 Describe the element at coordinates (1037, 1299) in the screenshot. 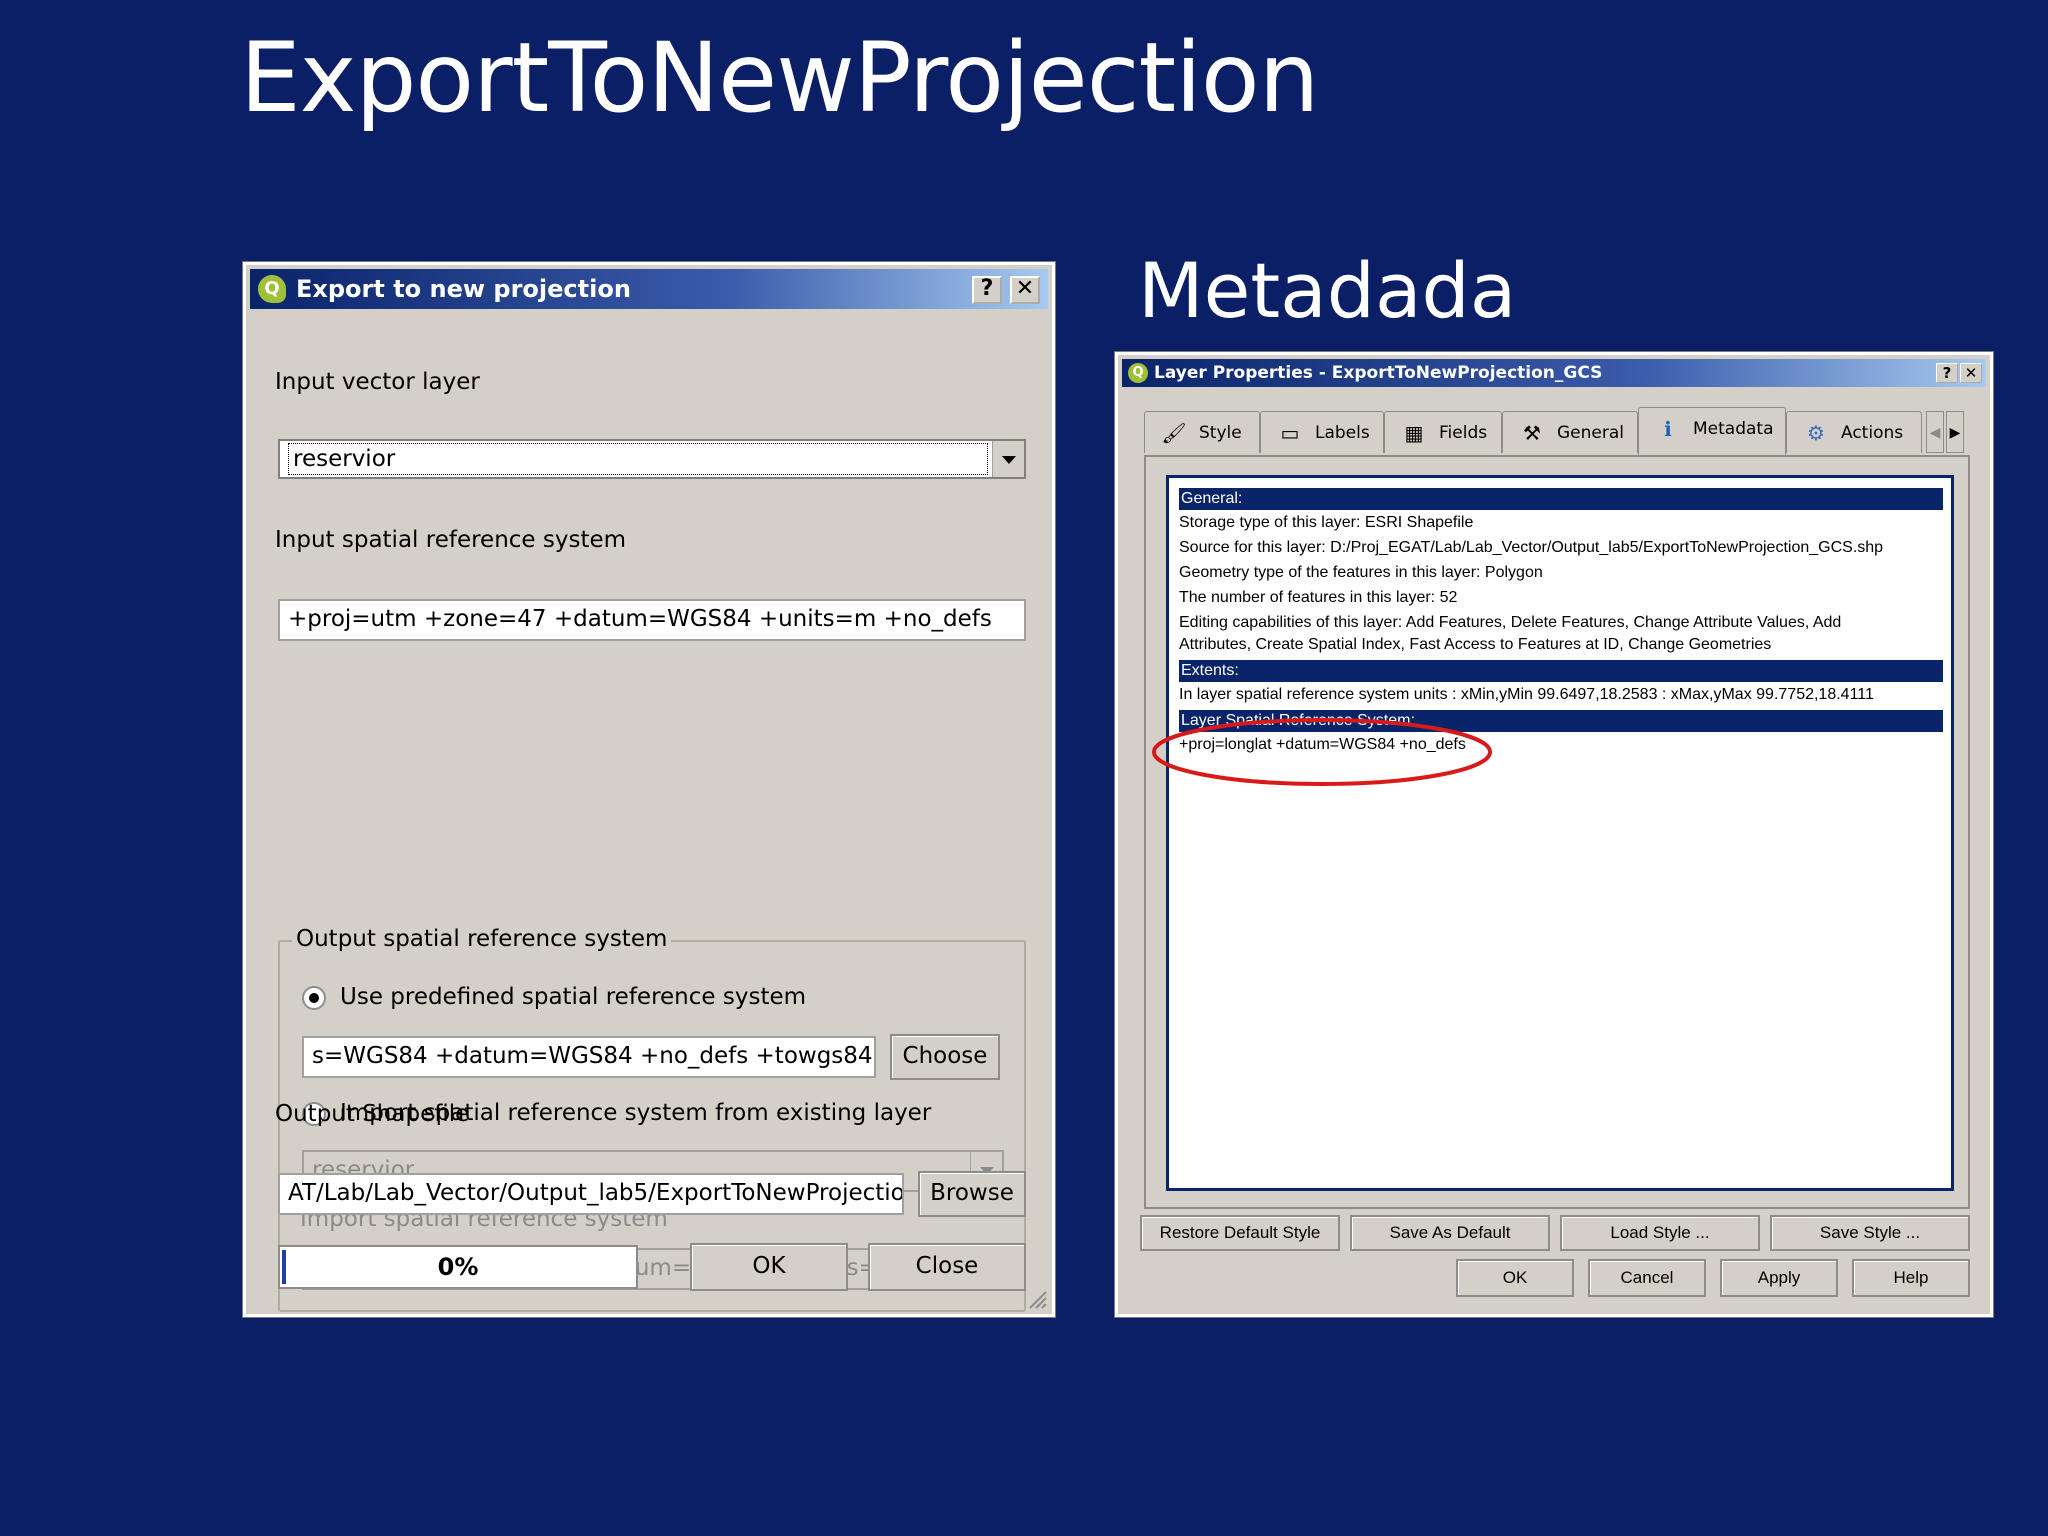

I see `resize-grip-icon` at that location.